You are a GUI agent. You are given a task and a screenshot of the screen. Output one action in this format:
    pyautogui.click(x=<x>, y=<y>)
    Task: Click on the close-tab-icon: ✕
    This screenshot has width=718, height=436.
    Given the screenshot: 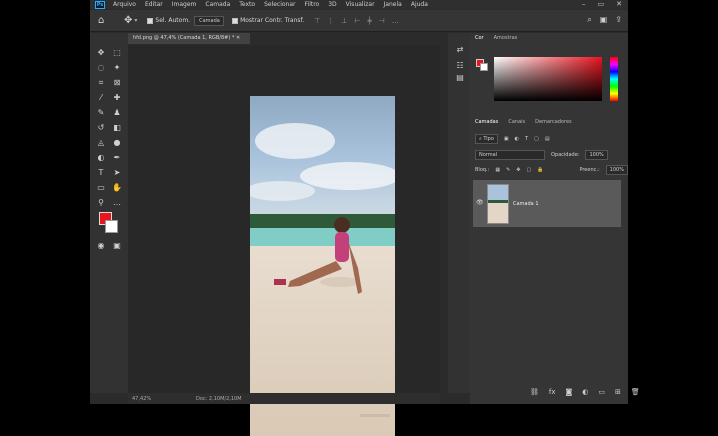 What is the action you would take?
    pyautogui.click(x=238, y=38)
    